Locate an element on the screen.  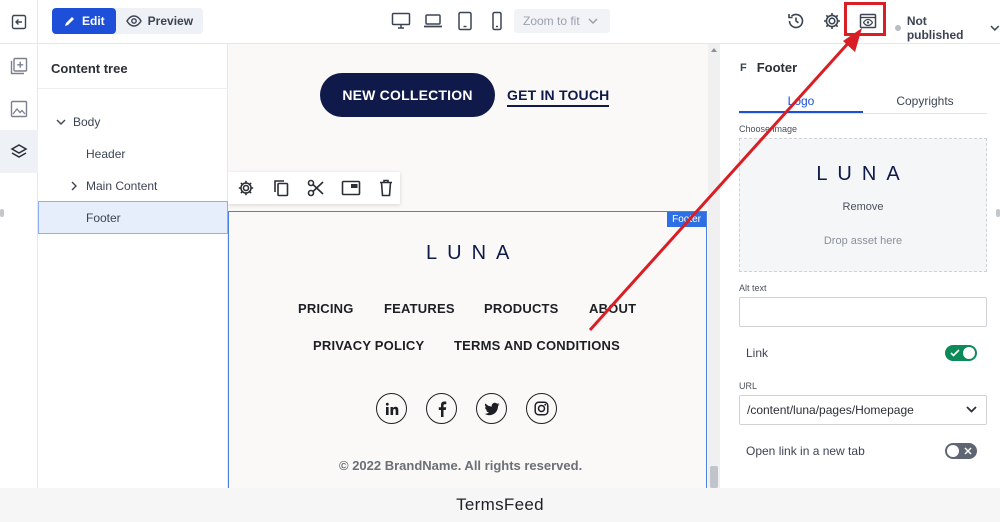
url-value: /content/luna/pages/Homepage is located at coordinates (830, 410).